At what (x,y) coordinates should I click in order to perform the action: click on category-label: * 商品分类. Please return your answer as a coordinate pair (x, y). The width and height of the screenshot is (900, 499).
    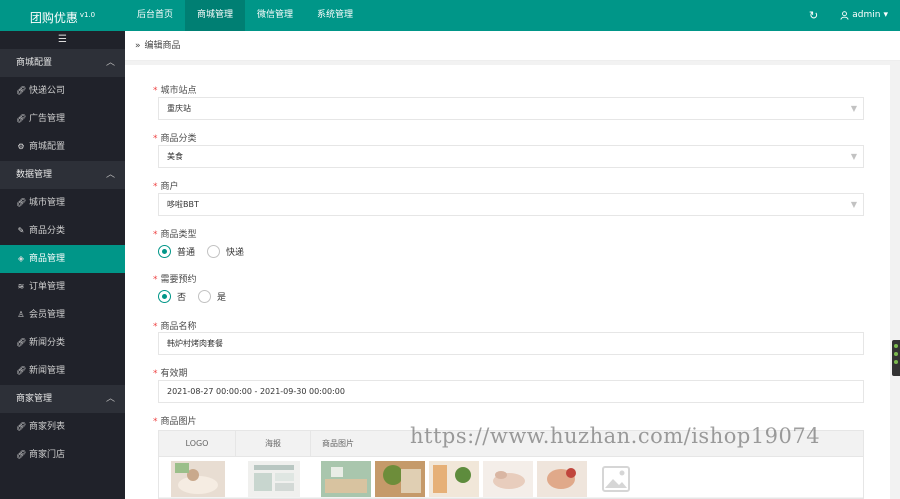
    Looking at the image, I should click on (175, 139).